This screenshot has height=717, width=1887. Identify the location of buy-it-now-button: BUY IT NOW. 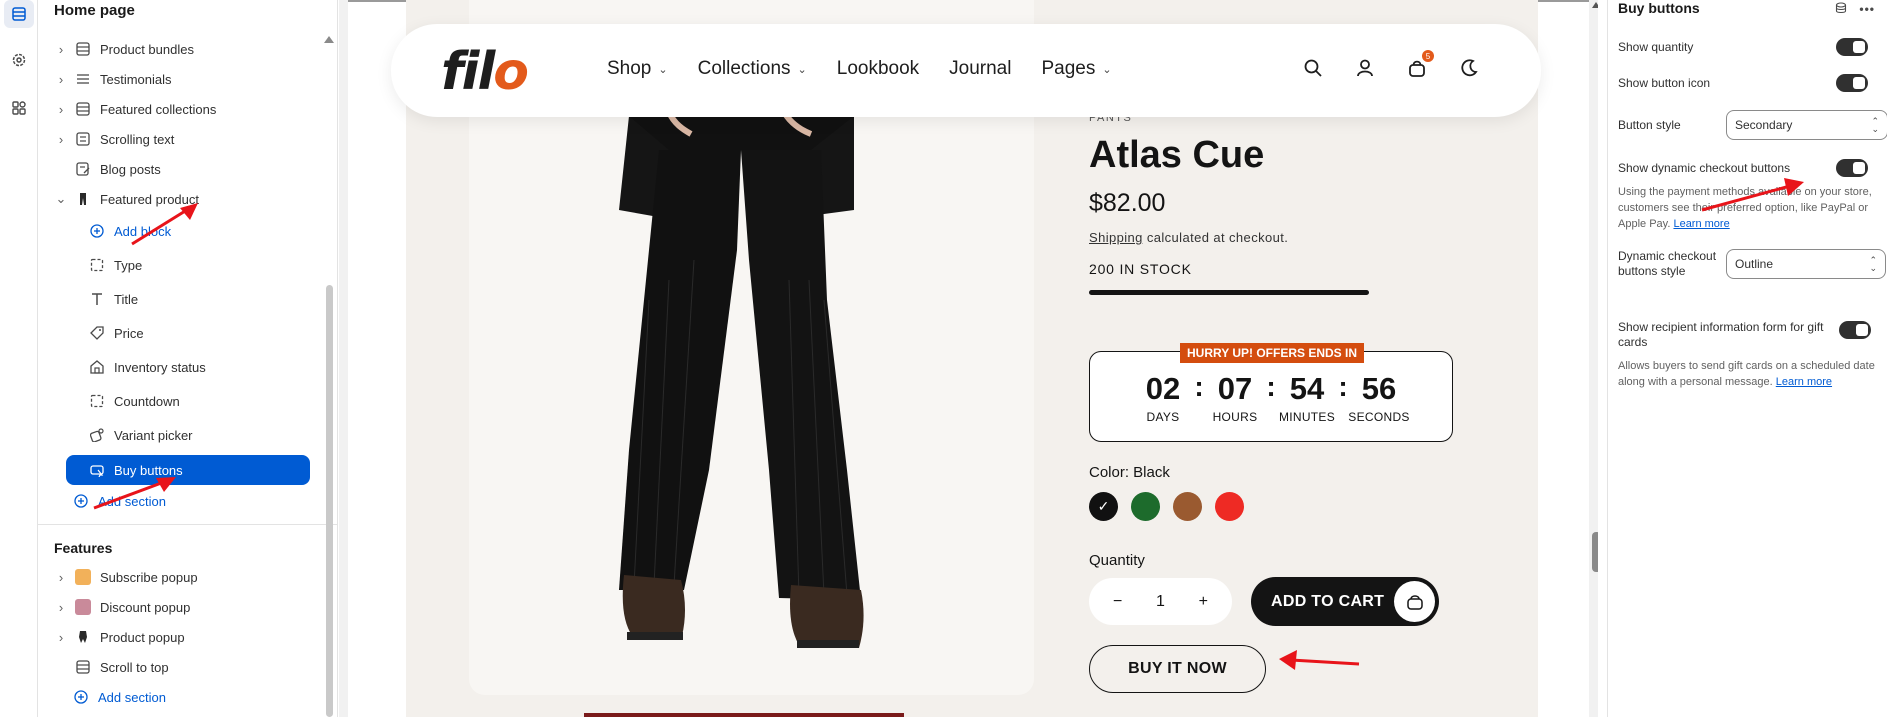
(1177, 669).